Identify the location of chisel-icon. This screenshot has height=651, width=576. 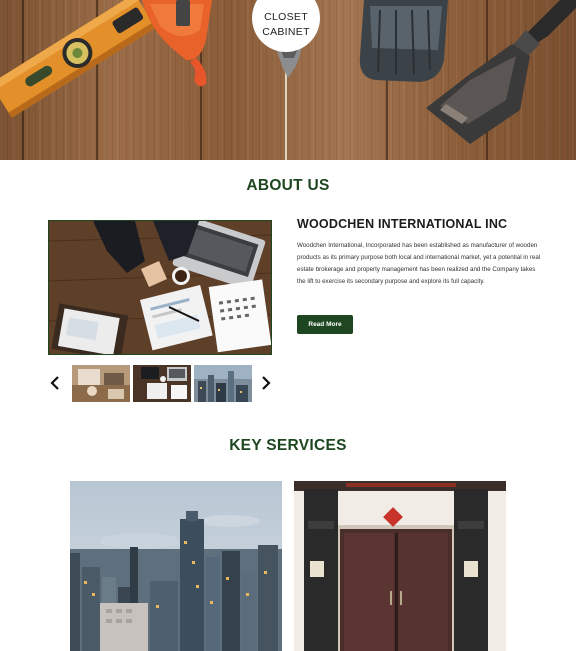
(289, 63).